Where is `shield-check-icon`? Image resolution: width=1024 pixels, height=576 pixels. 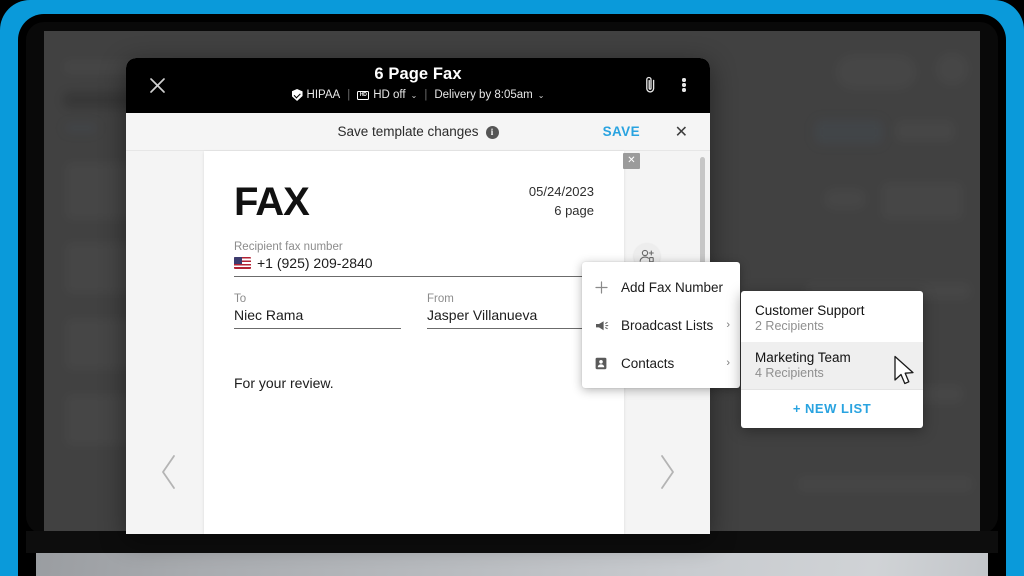 shield-check-icon is located at coordinates (297, 95).